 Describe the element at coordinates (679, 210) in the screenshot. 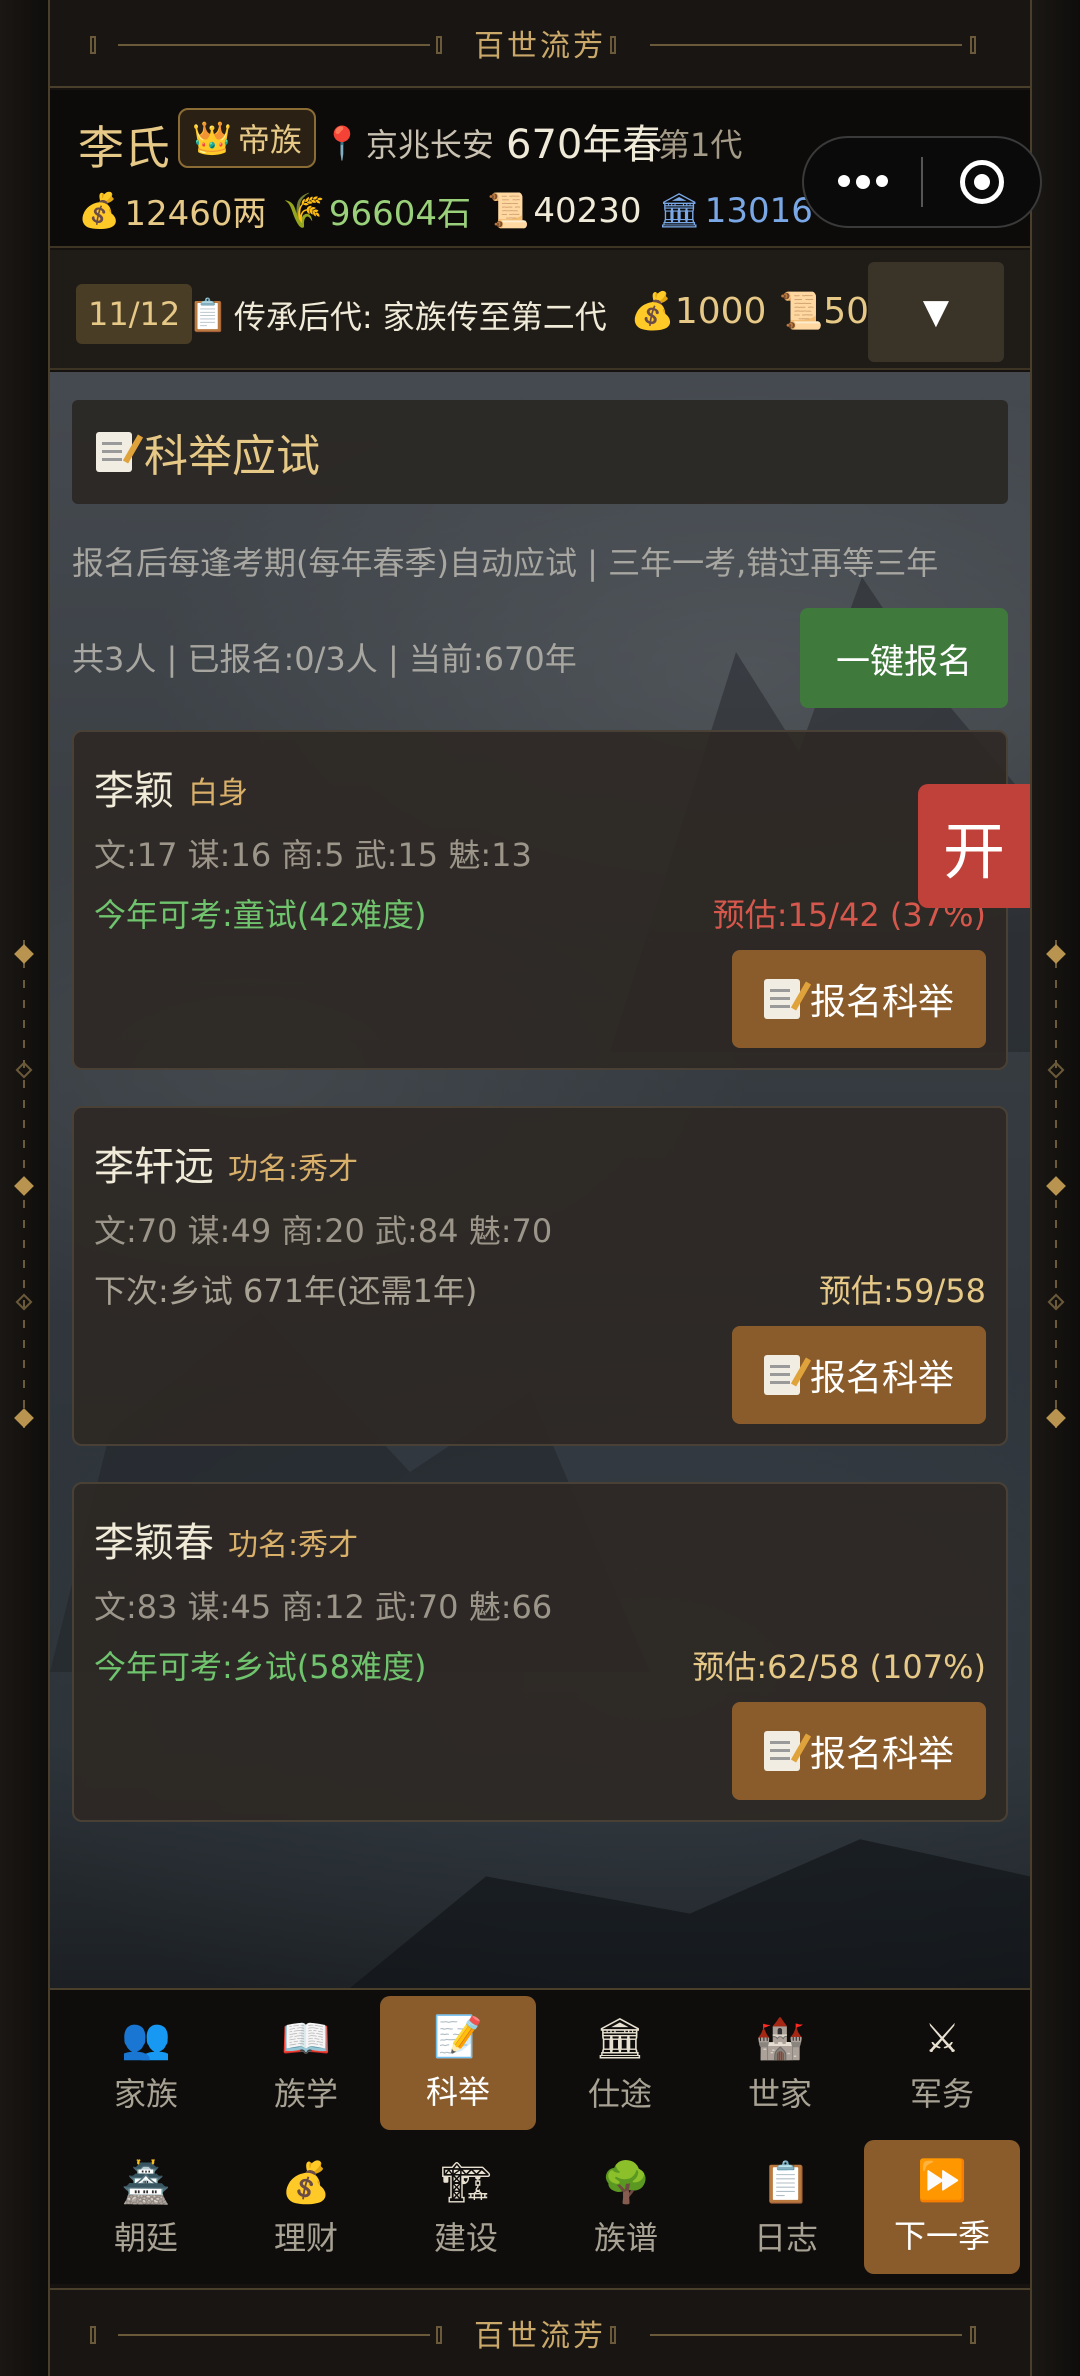

I see `prestige-icon: 🏛` at that location.